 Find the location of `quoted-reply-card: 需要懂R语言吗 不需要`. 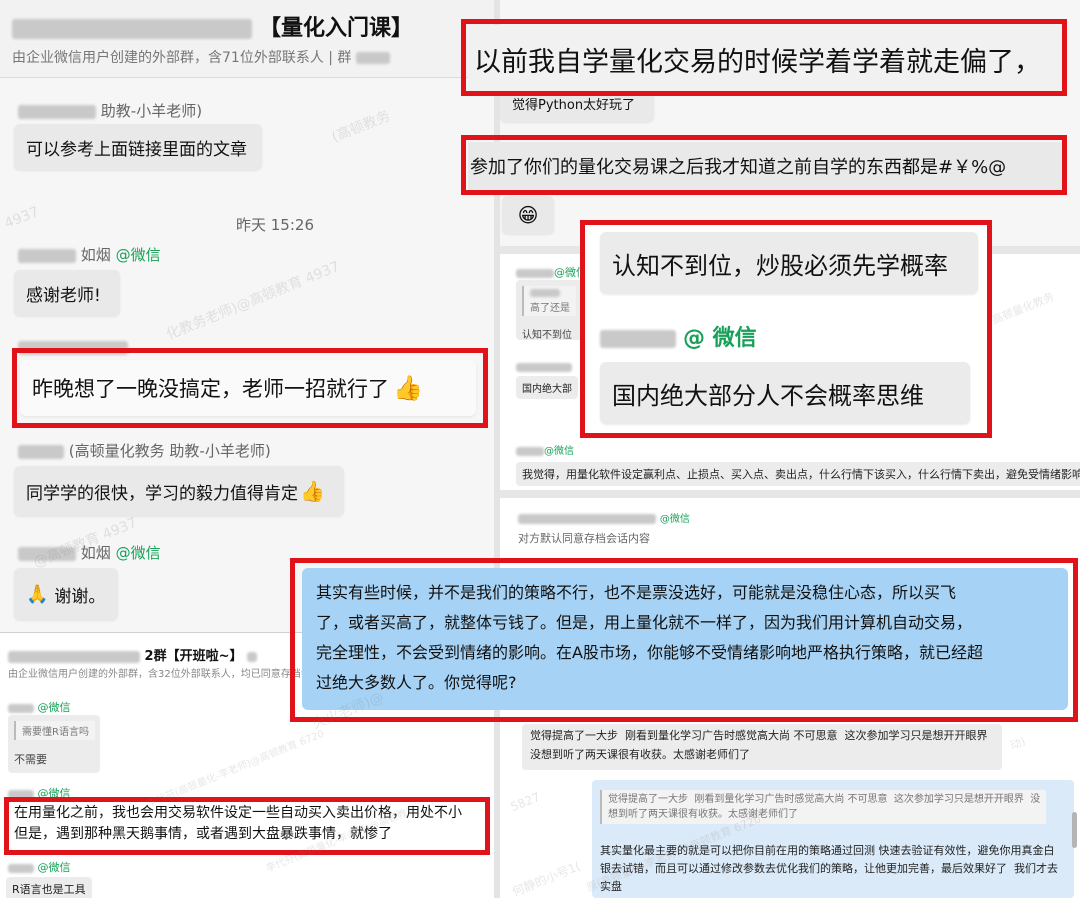

quoted-reply-card: 需要懂R语言吗 不需要 is located at coordinates (54, 744).